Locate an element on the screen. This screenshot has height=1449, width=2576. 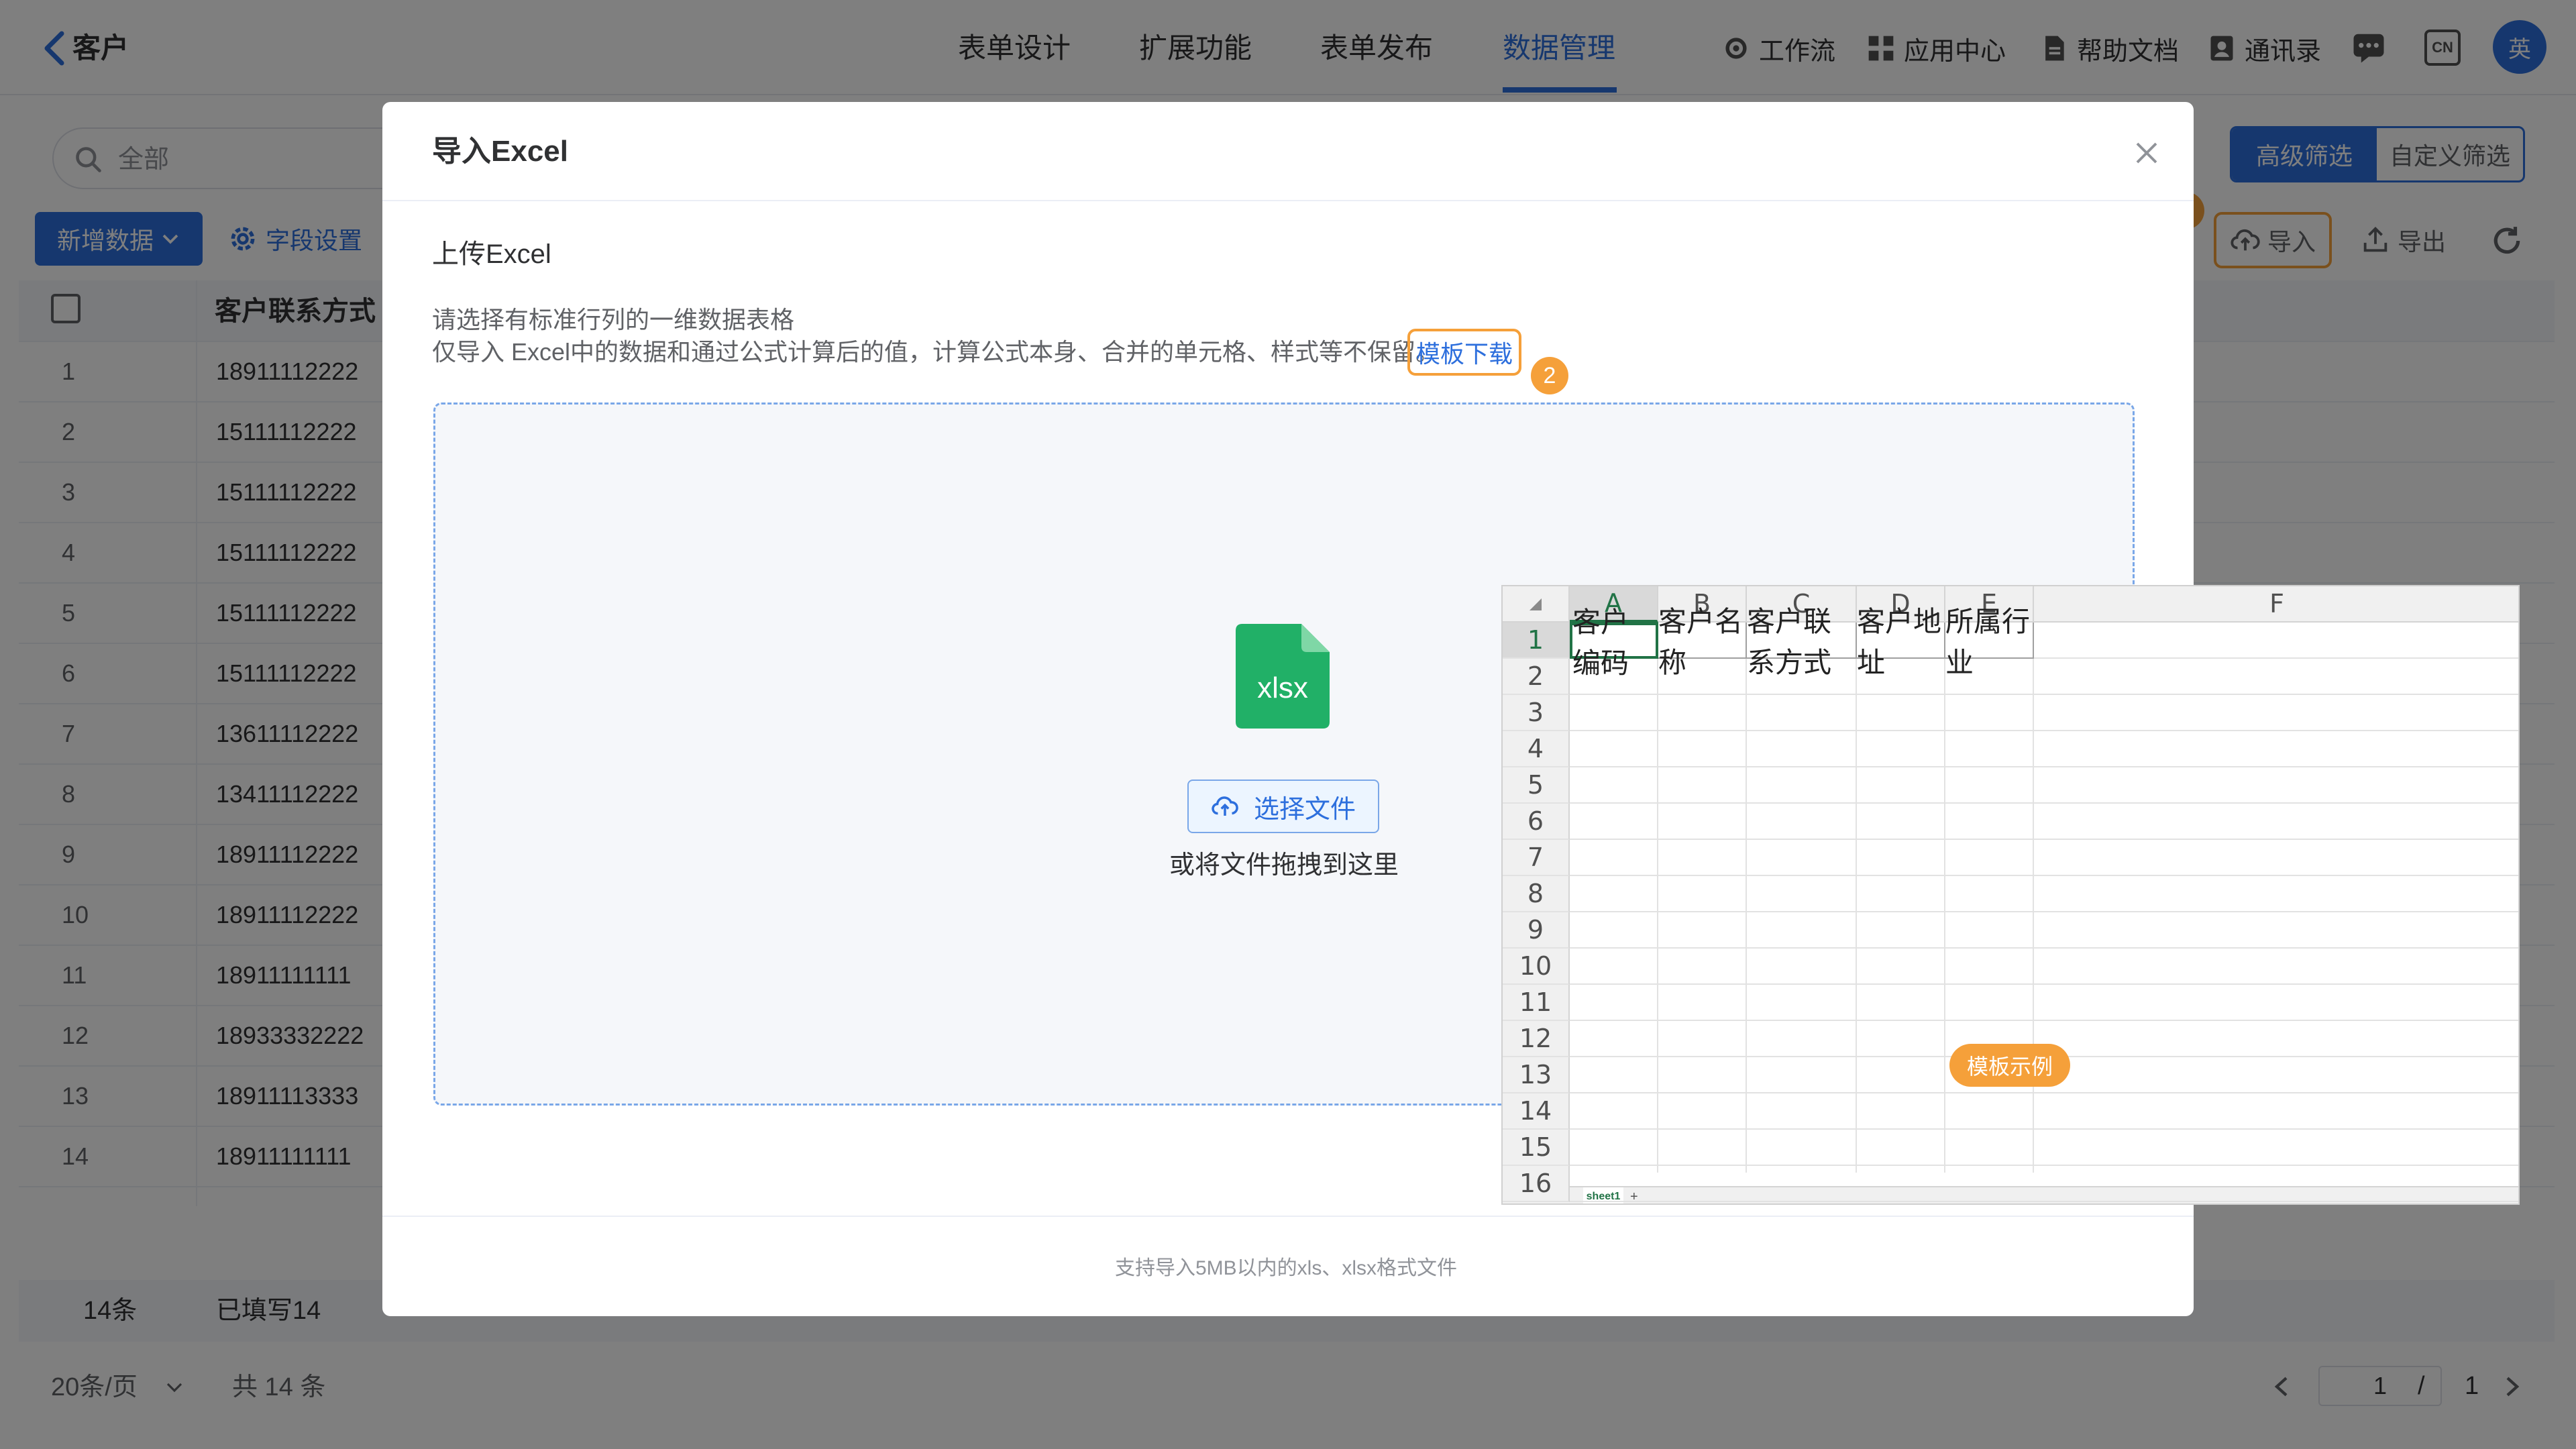
xlsx-file-icon: xlsx is located at coordinates (1283, 676).